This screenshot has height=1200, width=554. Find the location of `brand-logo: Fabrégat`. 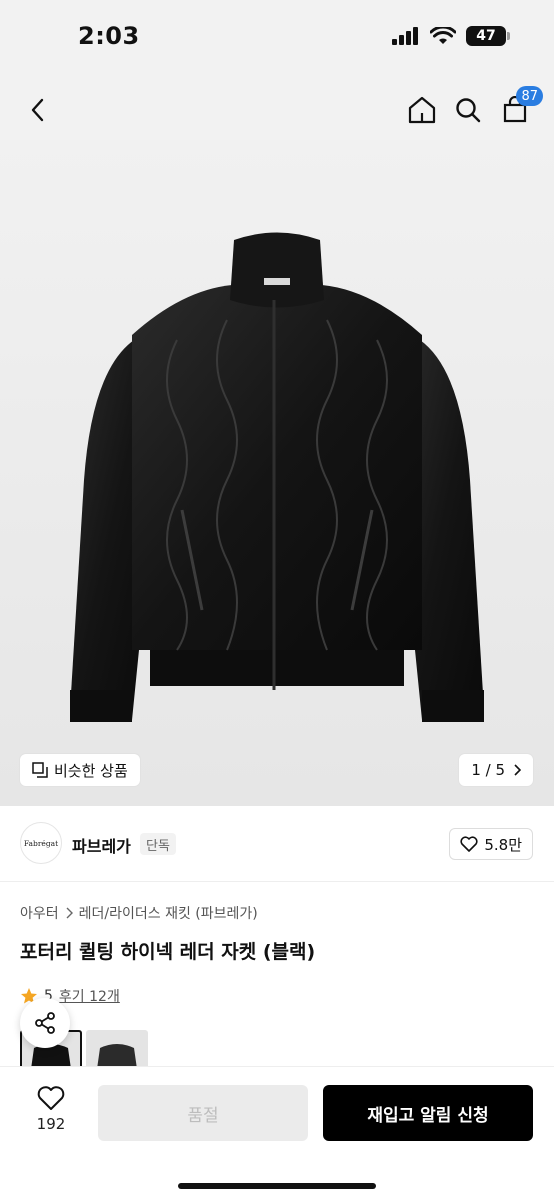

brand-logo: Fabrégat is located at coordinates (41, 843).